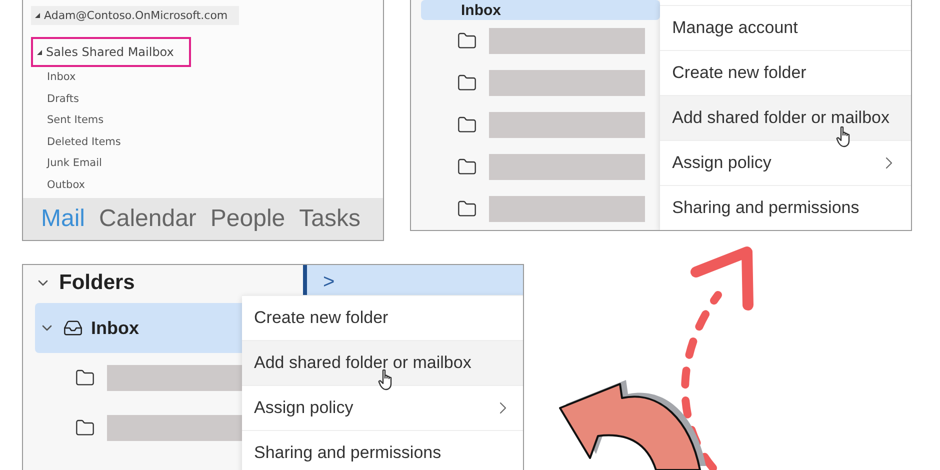  What do you see at coordinates (540, 10) in the screenshot?
I see `inbox-row: Inbox` at bounding box center [540, 10].